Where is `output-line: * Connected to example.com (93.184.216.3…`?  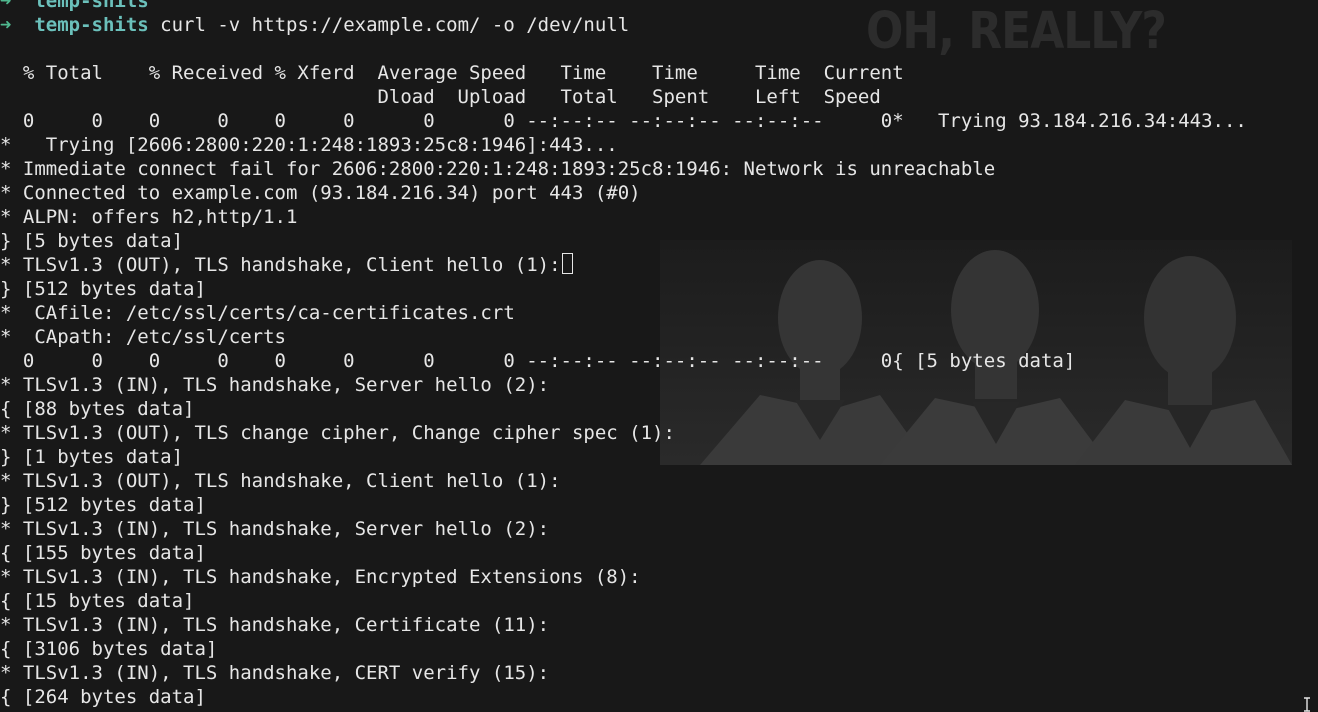
output-line: * Connected to example.com (93.184.216.3… is located at coordinates (623, 193).